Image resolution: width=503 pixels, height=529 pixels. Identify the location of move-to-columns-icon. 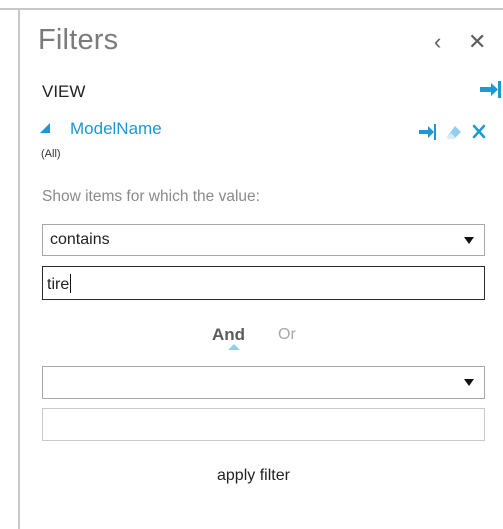
(490, 89).